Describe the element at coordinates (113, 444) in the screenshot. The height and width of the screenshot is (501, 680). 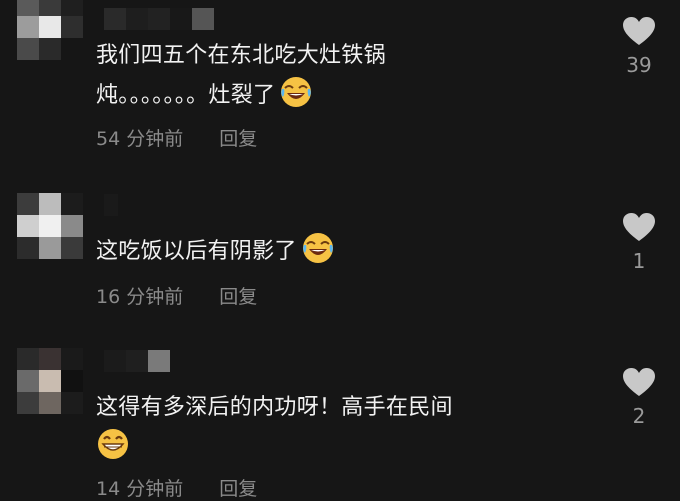
I see `grin-emoji` at that location.